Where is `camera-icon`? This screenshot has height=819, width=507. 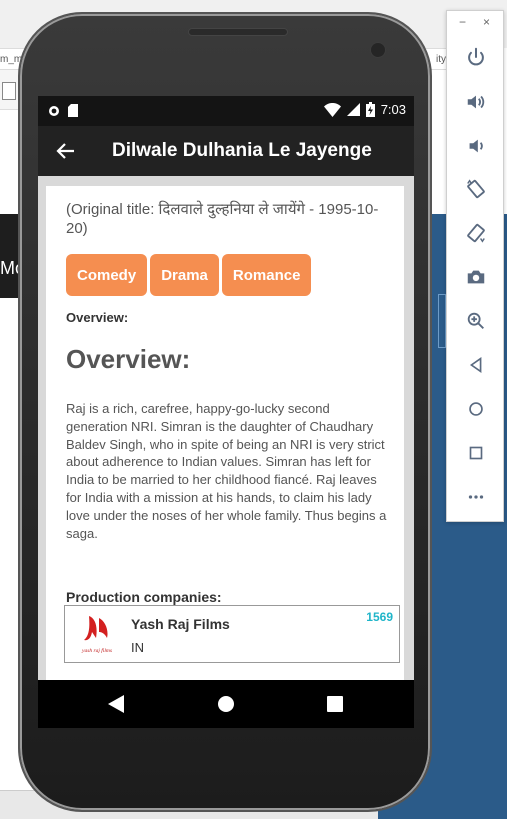 camera-icon is located at coordinates (476, 277).